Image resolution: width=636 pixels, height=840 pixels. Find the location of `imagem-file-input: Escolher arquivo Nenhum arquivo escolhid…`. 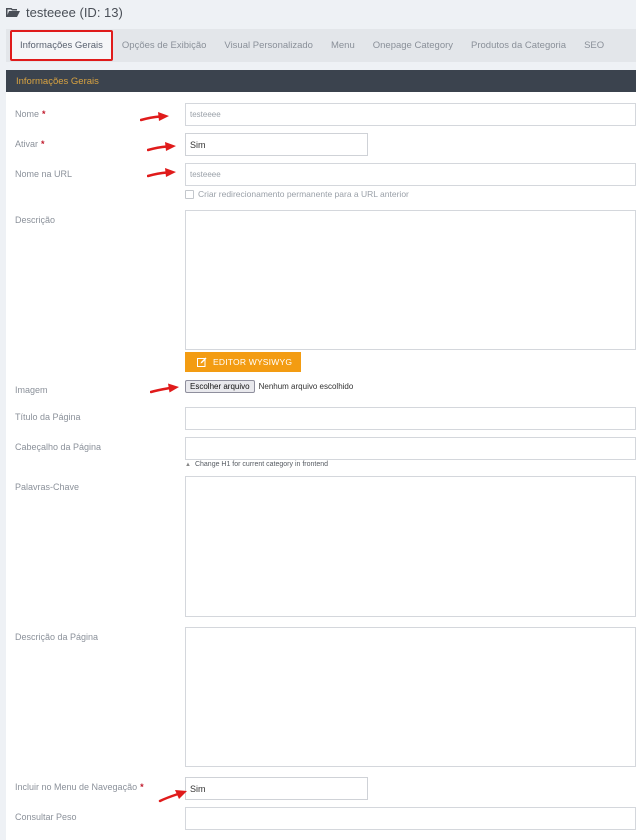

imagem-file-input: Escolher arquivo Nenhum arquivo escolhid… is located at coordinates (269, 386).